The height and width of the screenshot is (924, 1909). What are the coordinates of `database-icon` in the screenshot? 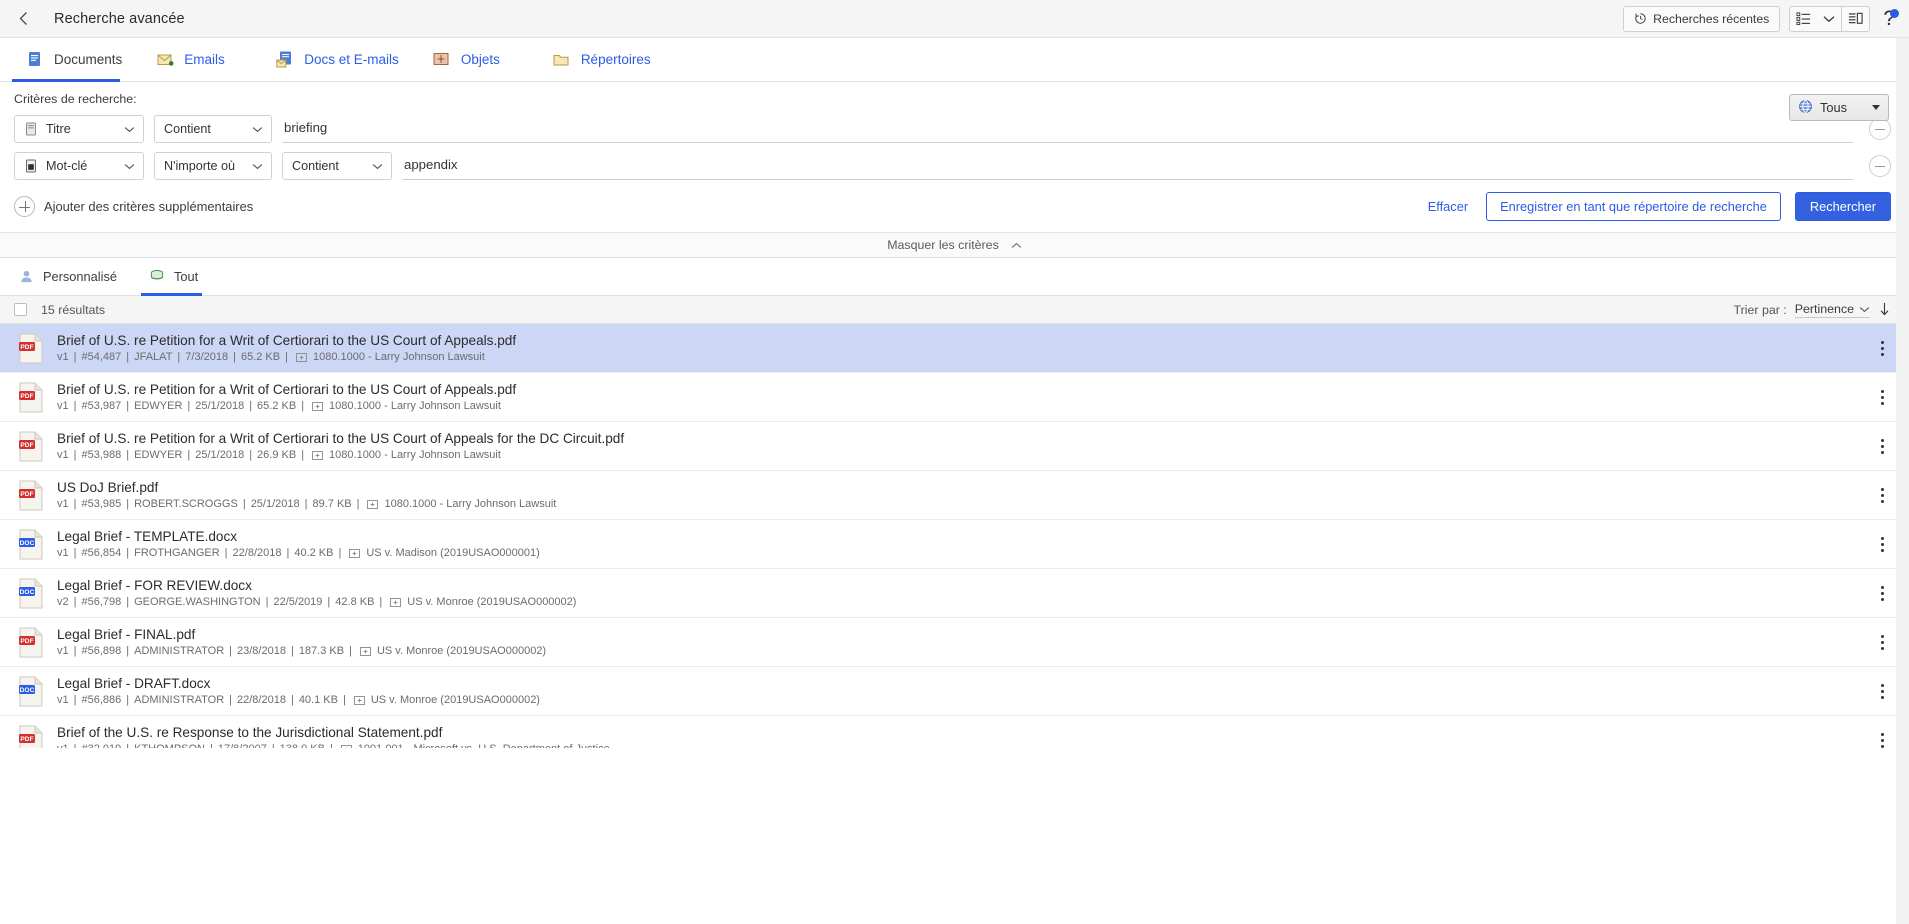 It's located at (157, 277).